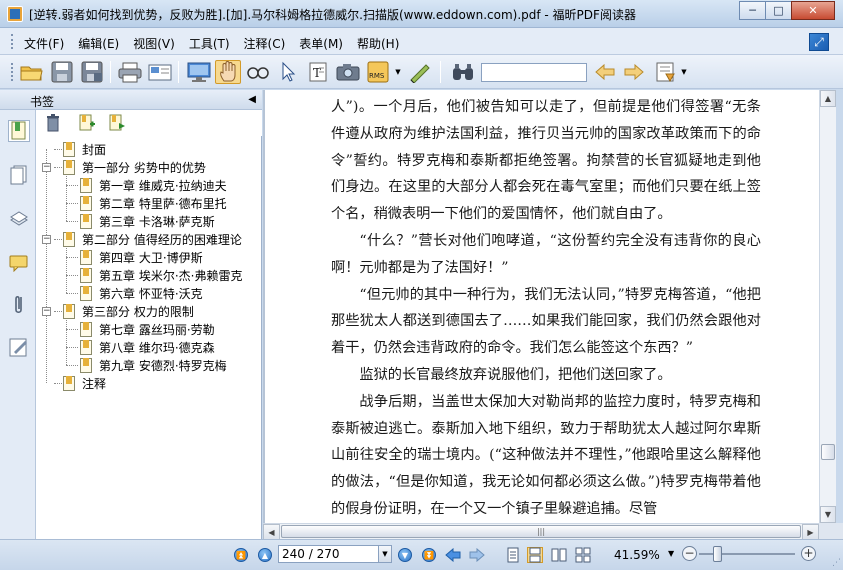 The width and height of the screenshot is (843, 570). Describe the element at coordinates (209, 43) in the screenshot. I see `menu-item: 工具(T)` at that location.